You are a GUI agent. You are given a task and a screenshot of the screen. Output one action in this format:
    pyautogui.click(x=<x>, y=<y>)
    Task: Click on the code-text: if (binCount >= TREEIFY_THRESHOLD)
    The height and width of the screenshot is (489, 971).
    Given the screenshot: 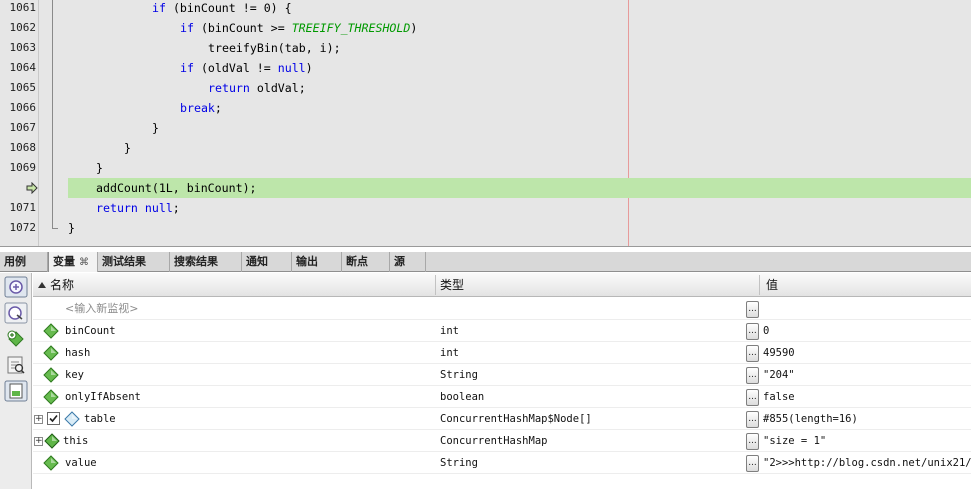 What is the action you would take?
    pyautogui.click(x=298, y=28)
    